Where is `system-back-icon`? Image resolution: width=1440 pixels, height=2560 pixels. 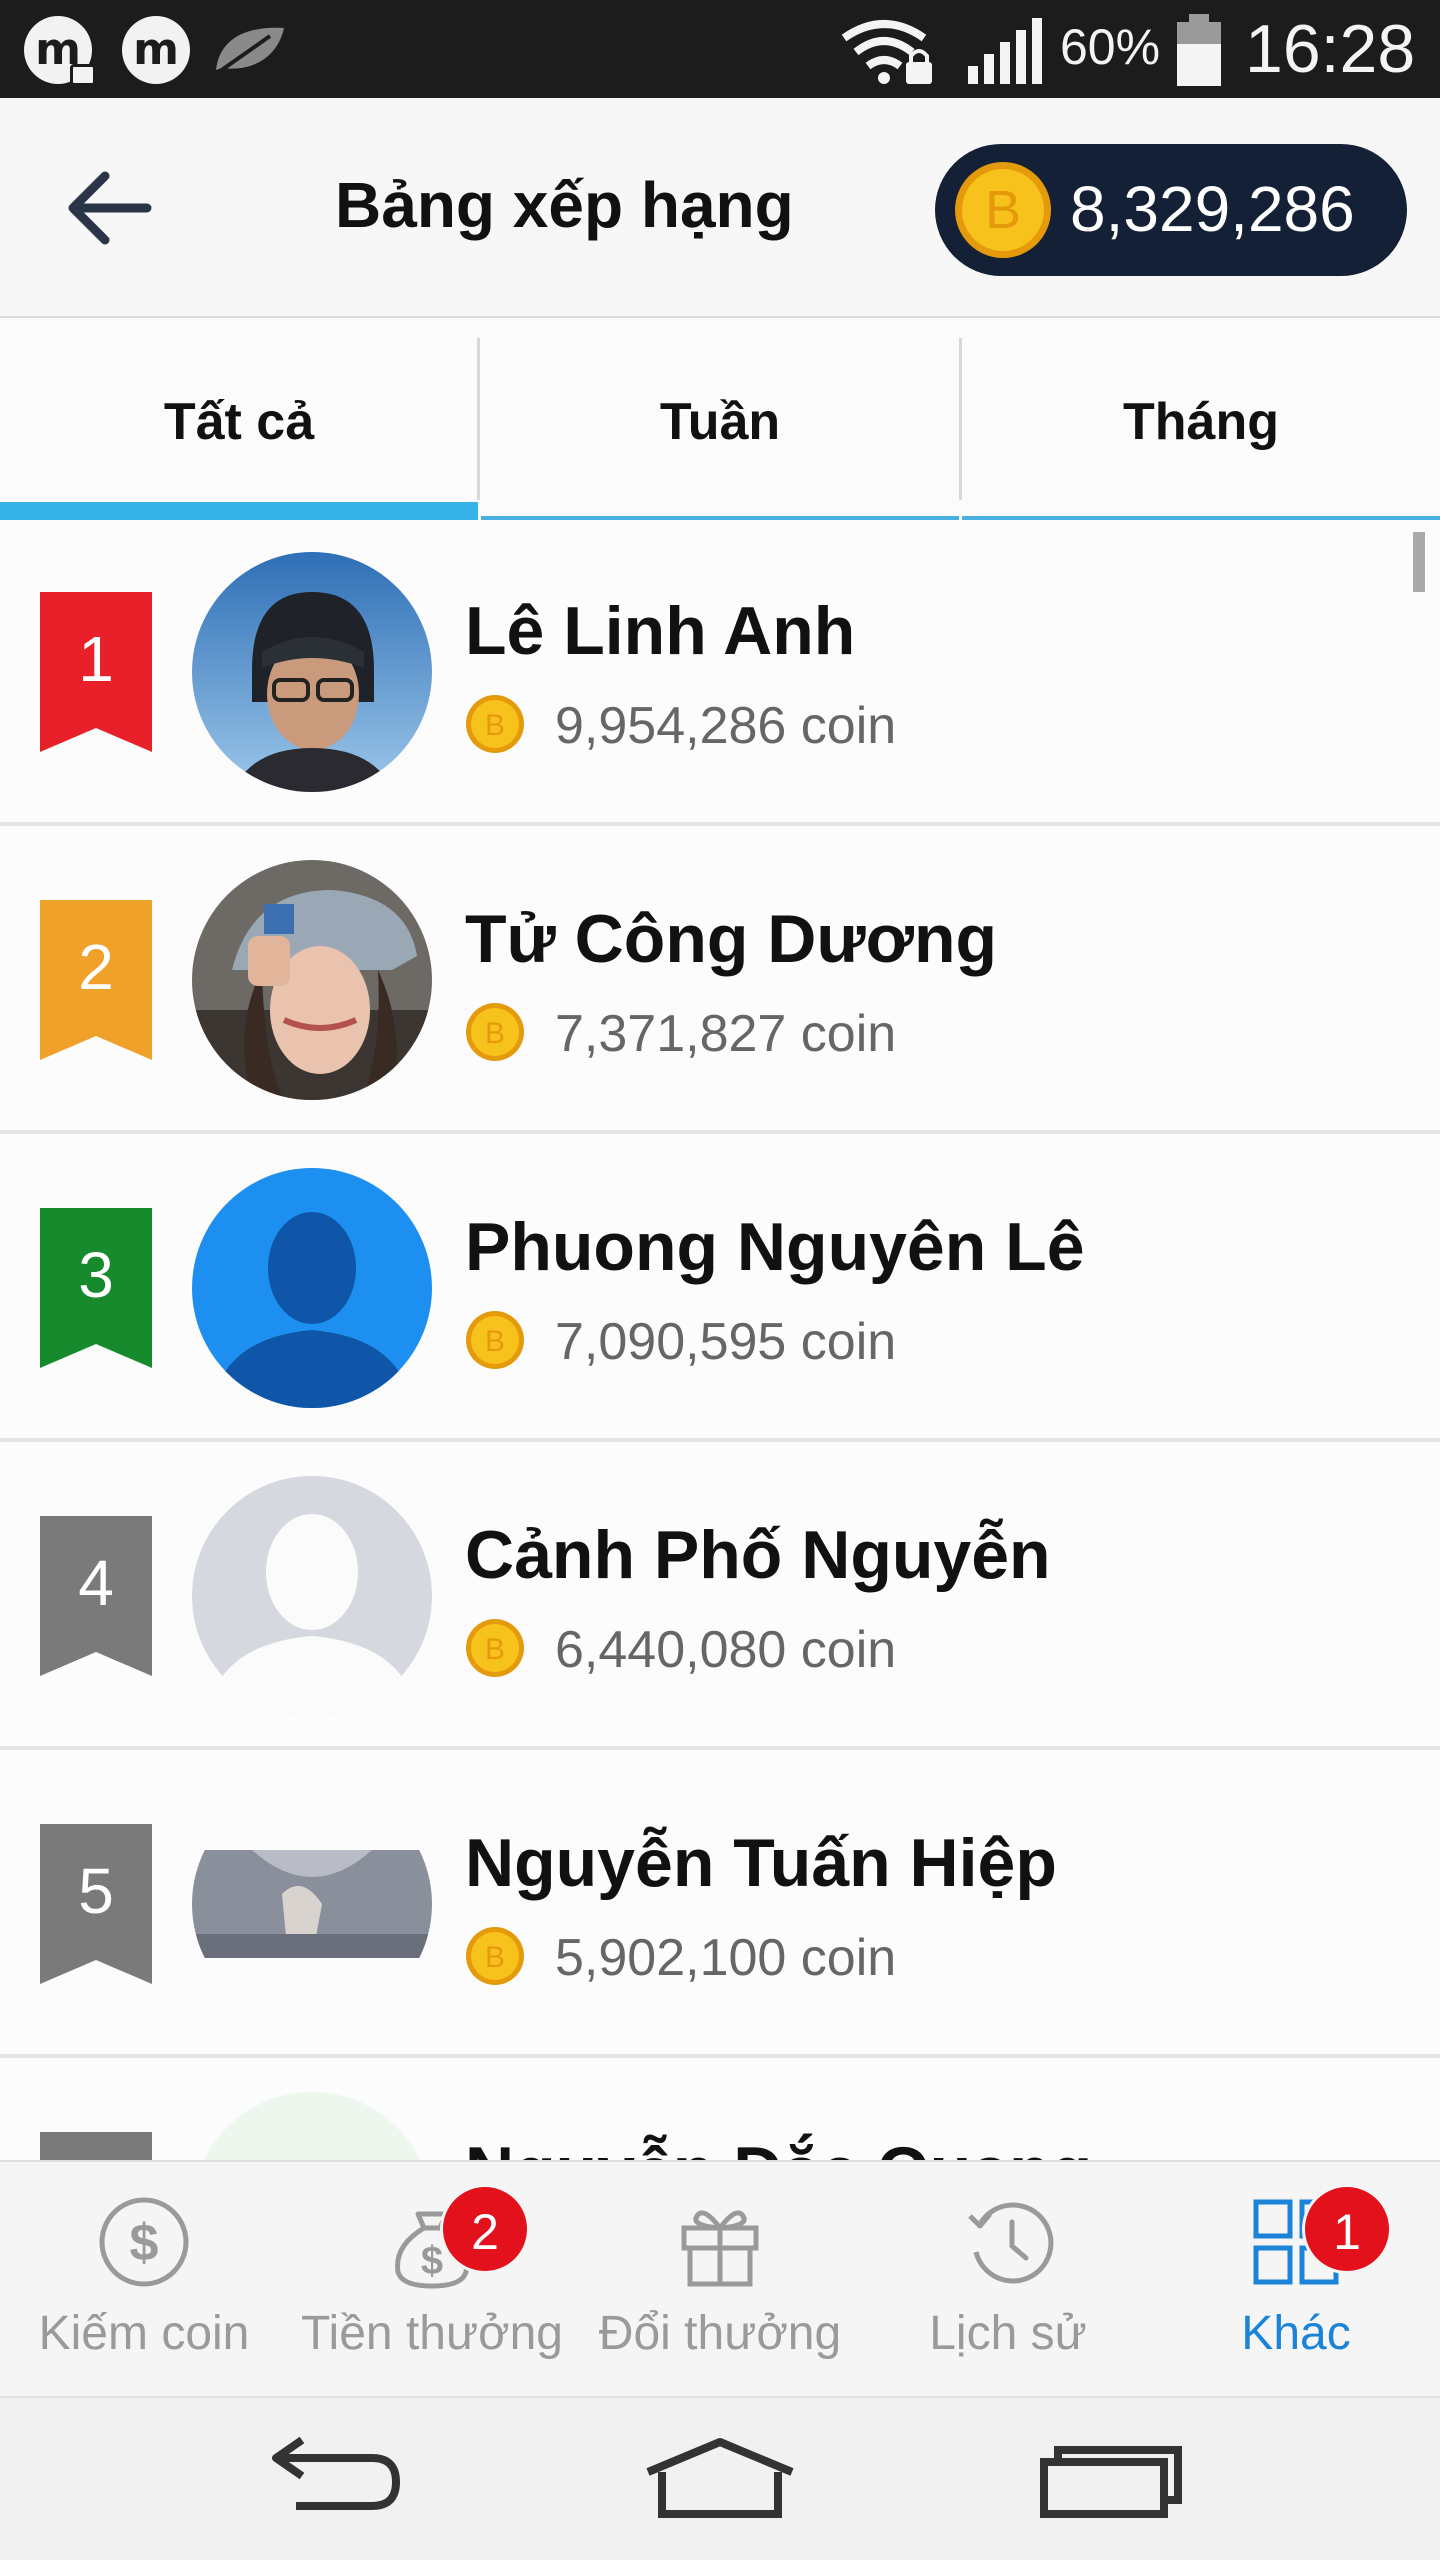
system-back-icon is located at coordinates (332, 2478).